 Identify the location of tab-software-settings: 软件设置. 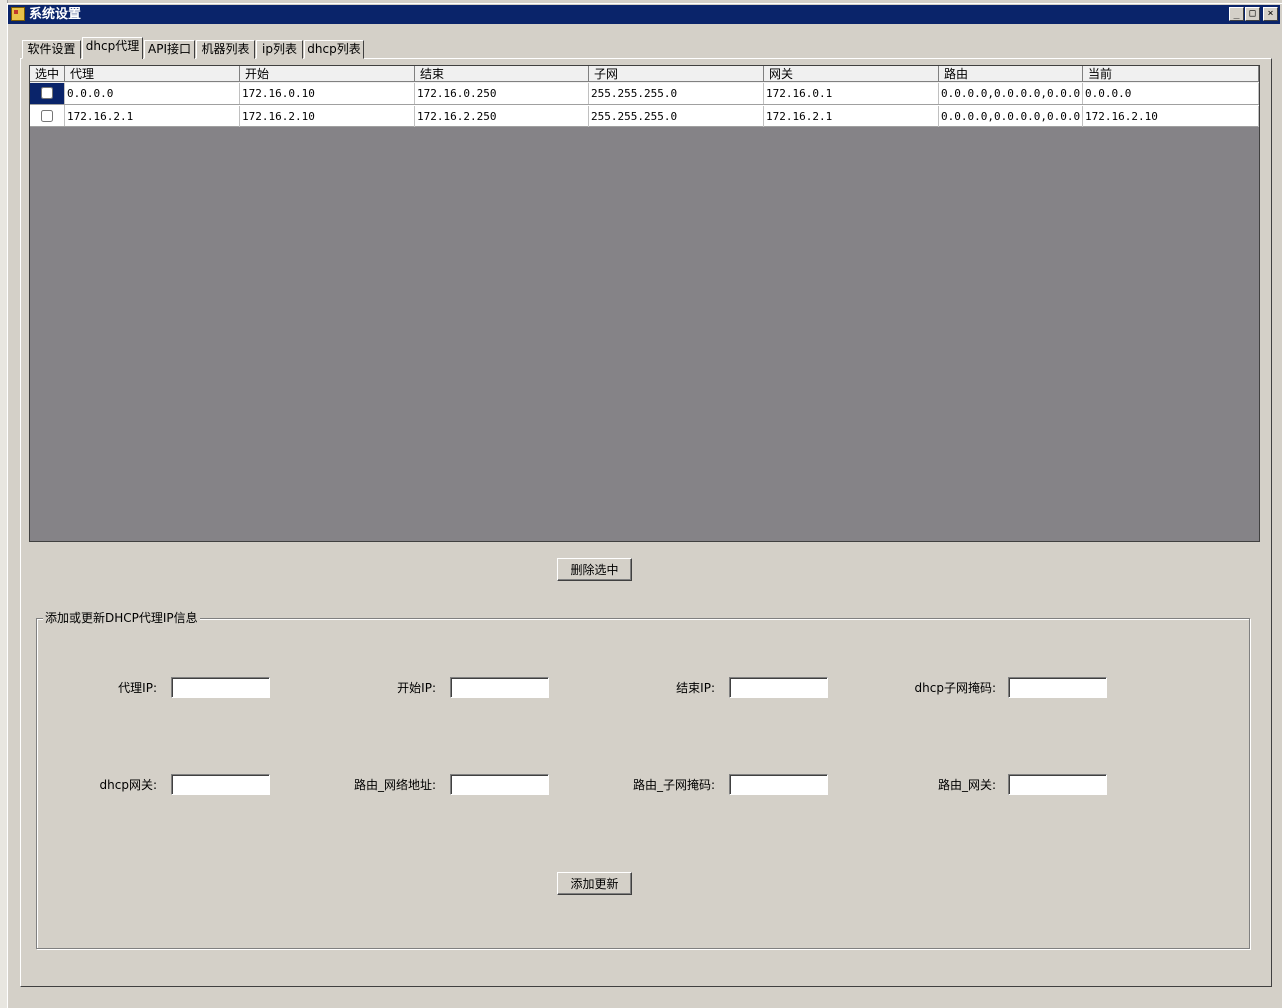
(51, 49).